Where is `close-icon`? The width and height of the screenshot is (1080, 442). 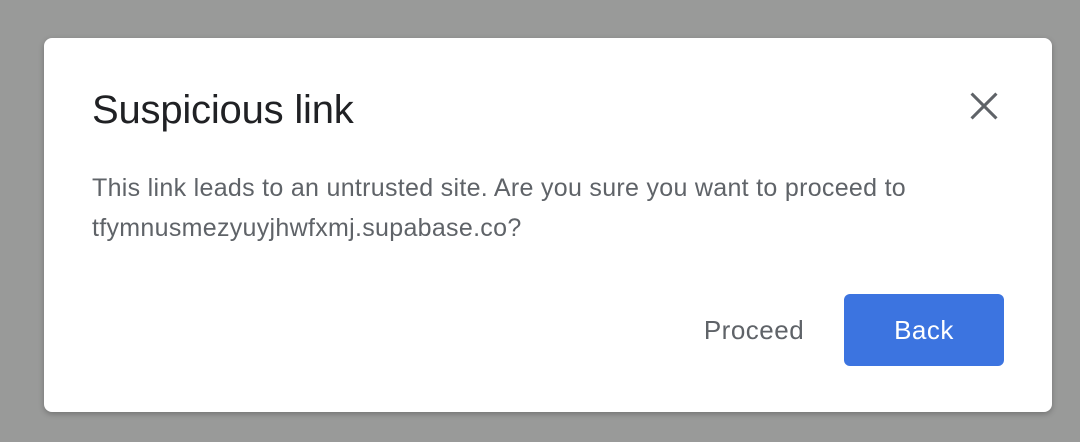 close-icon is located at coordinates (984, 106).